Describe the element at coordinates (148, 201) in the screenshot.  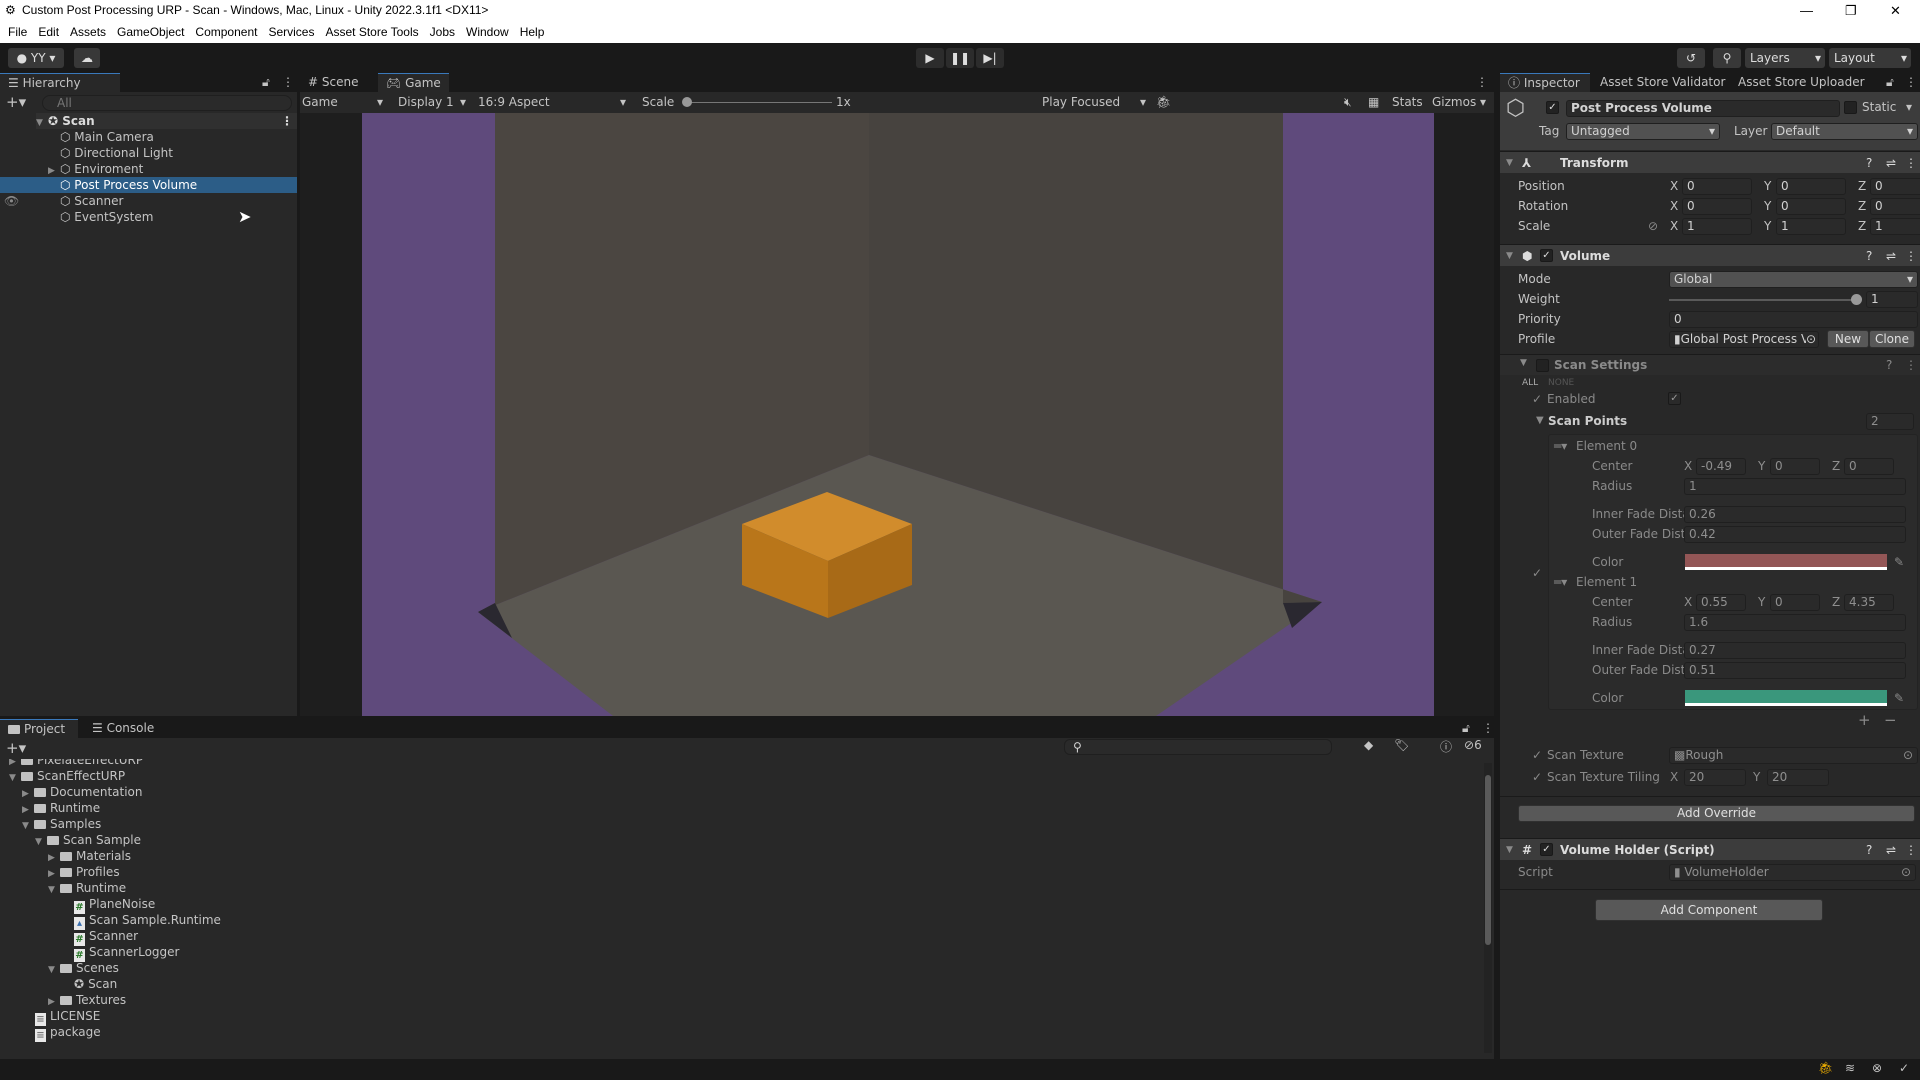
I see `hierarchy-item: 👁︎ ⬡ Scanner` at that location.